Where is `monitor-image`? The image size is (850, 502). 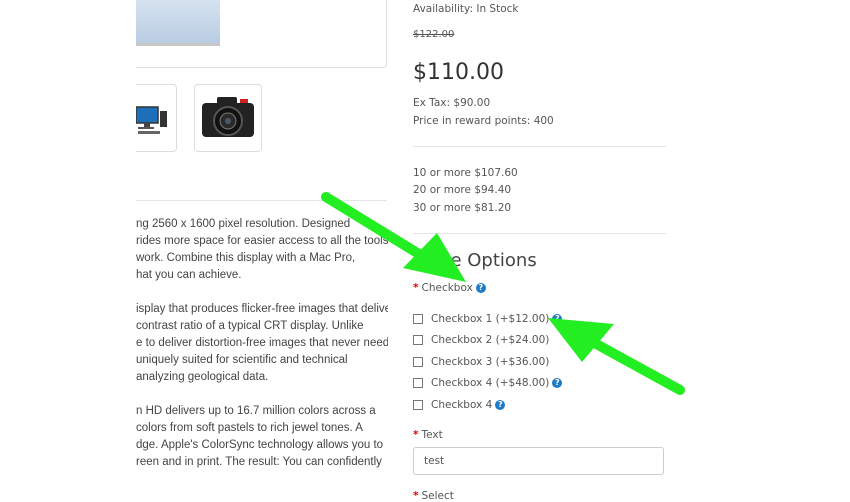 monitor-image is located at coordinates (178, 23).